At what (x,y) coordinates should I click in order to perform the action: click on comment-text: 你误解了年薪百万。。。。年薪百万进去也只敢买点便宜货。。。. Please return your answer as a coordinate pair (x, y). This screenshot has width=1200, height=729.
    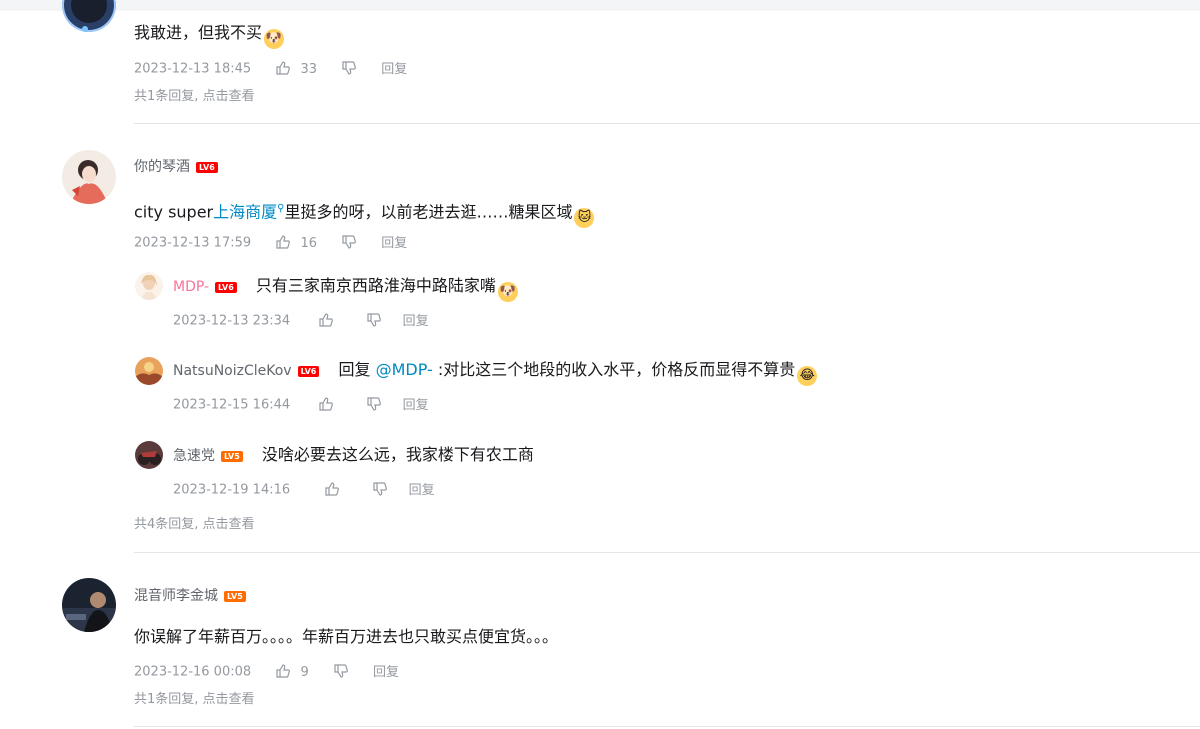
    Looking at the image, I should click on (346, 636).